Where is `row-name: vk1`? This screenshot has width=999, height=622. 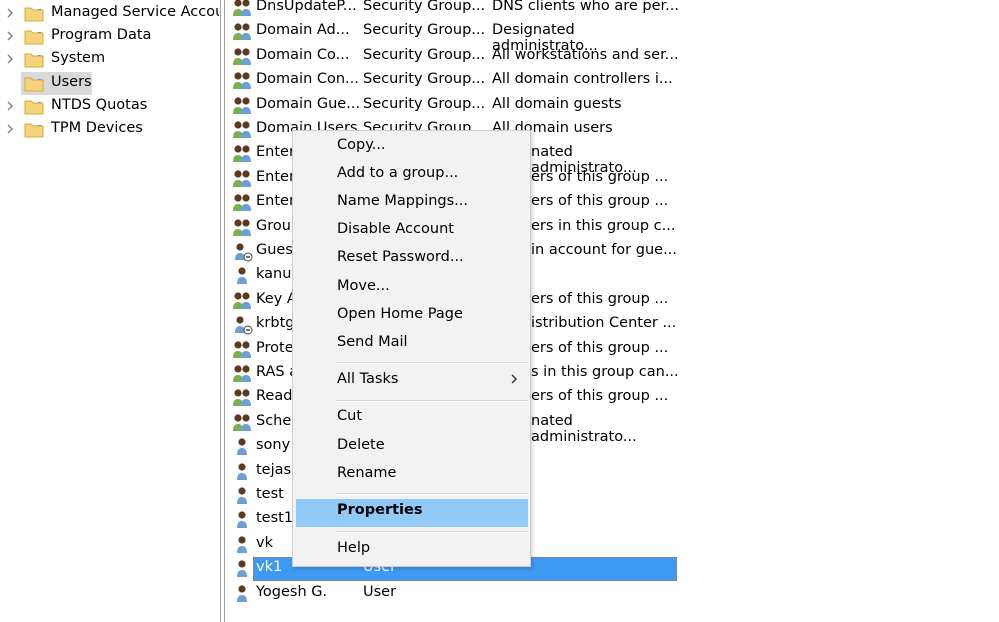 row-name: vk1 is located at coordinates (269, 567).